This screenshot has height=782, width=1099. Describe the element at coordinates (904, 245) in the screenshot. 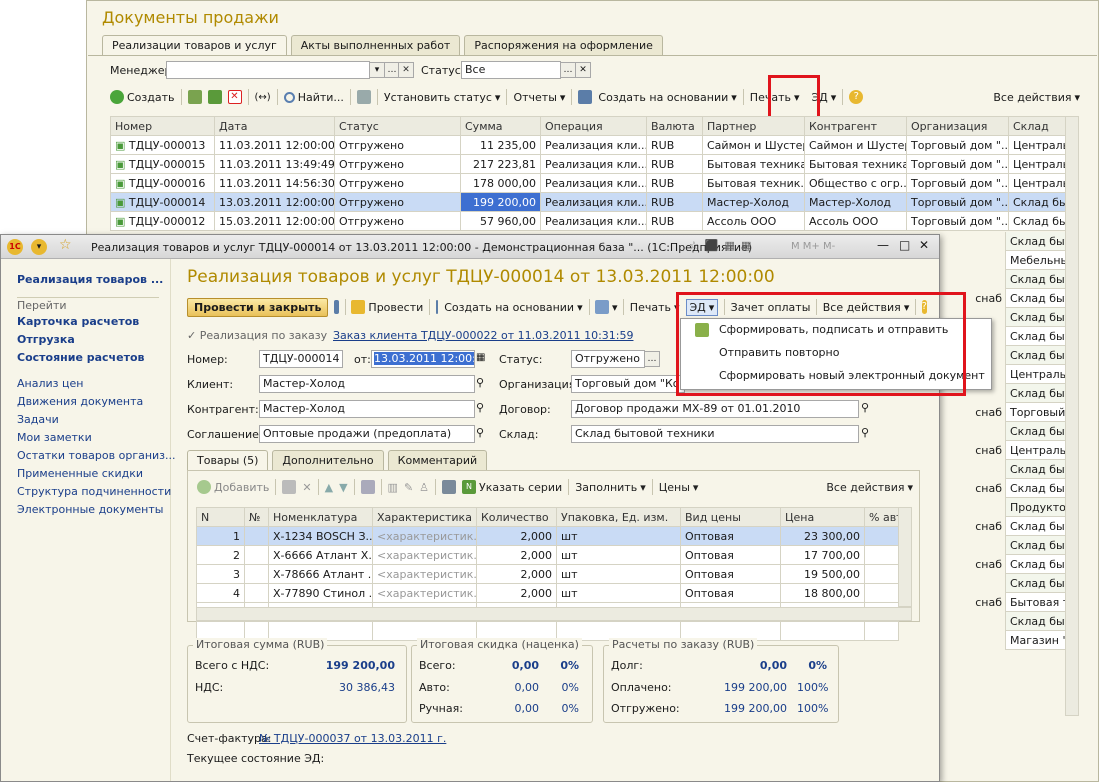

I see `maximize-icon: □` at that location.